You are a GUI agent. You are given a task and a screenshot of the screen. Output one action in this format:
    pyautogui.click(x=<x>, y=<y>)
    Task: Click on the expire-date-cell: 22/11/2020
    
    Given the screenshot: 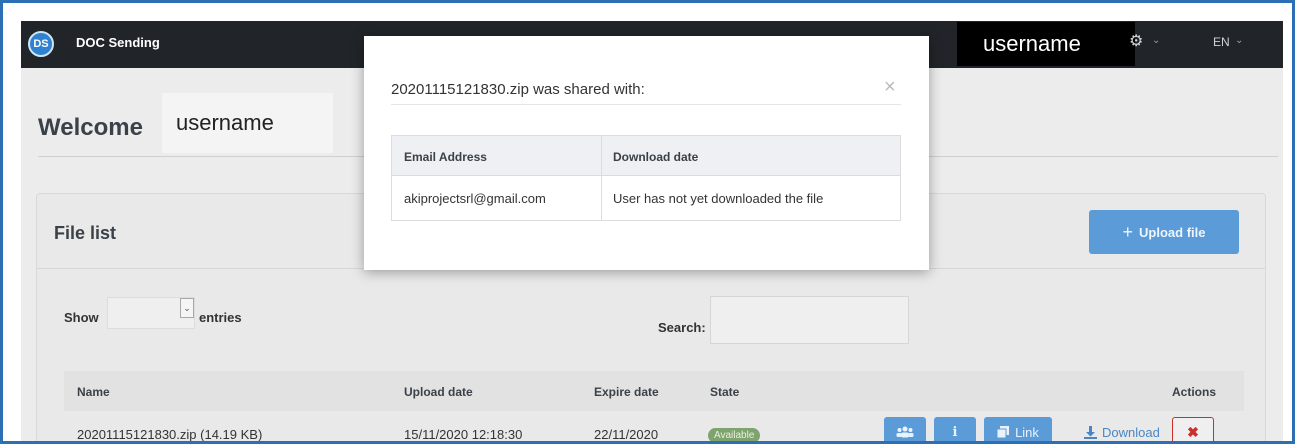 What is the action you would take?
    pyautogui.click(x=626, y=434)
    